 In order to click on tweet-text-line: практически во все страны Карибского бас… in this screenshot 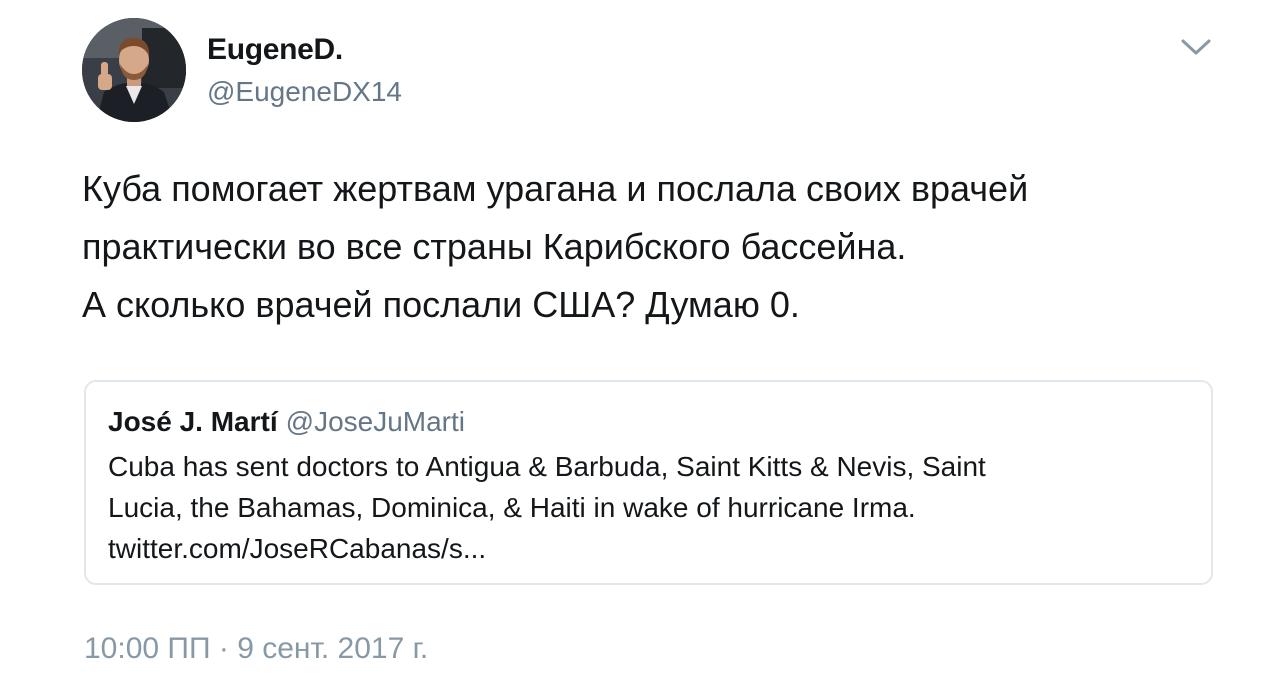, I will do `click(494, 246)`.